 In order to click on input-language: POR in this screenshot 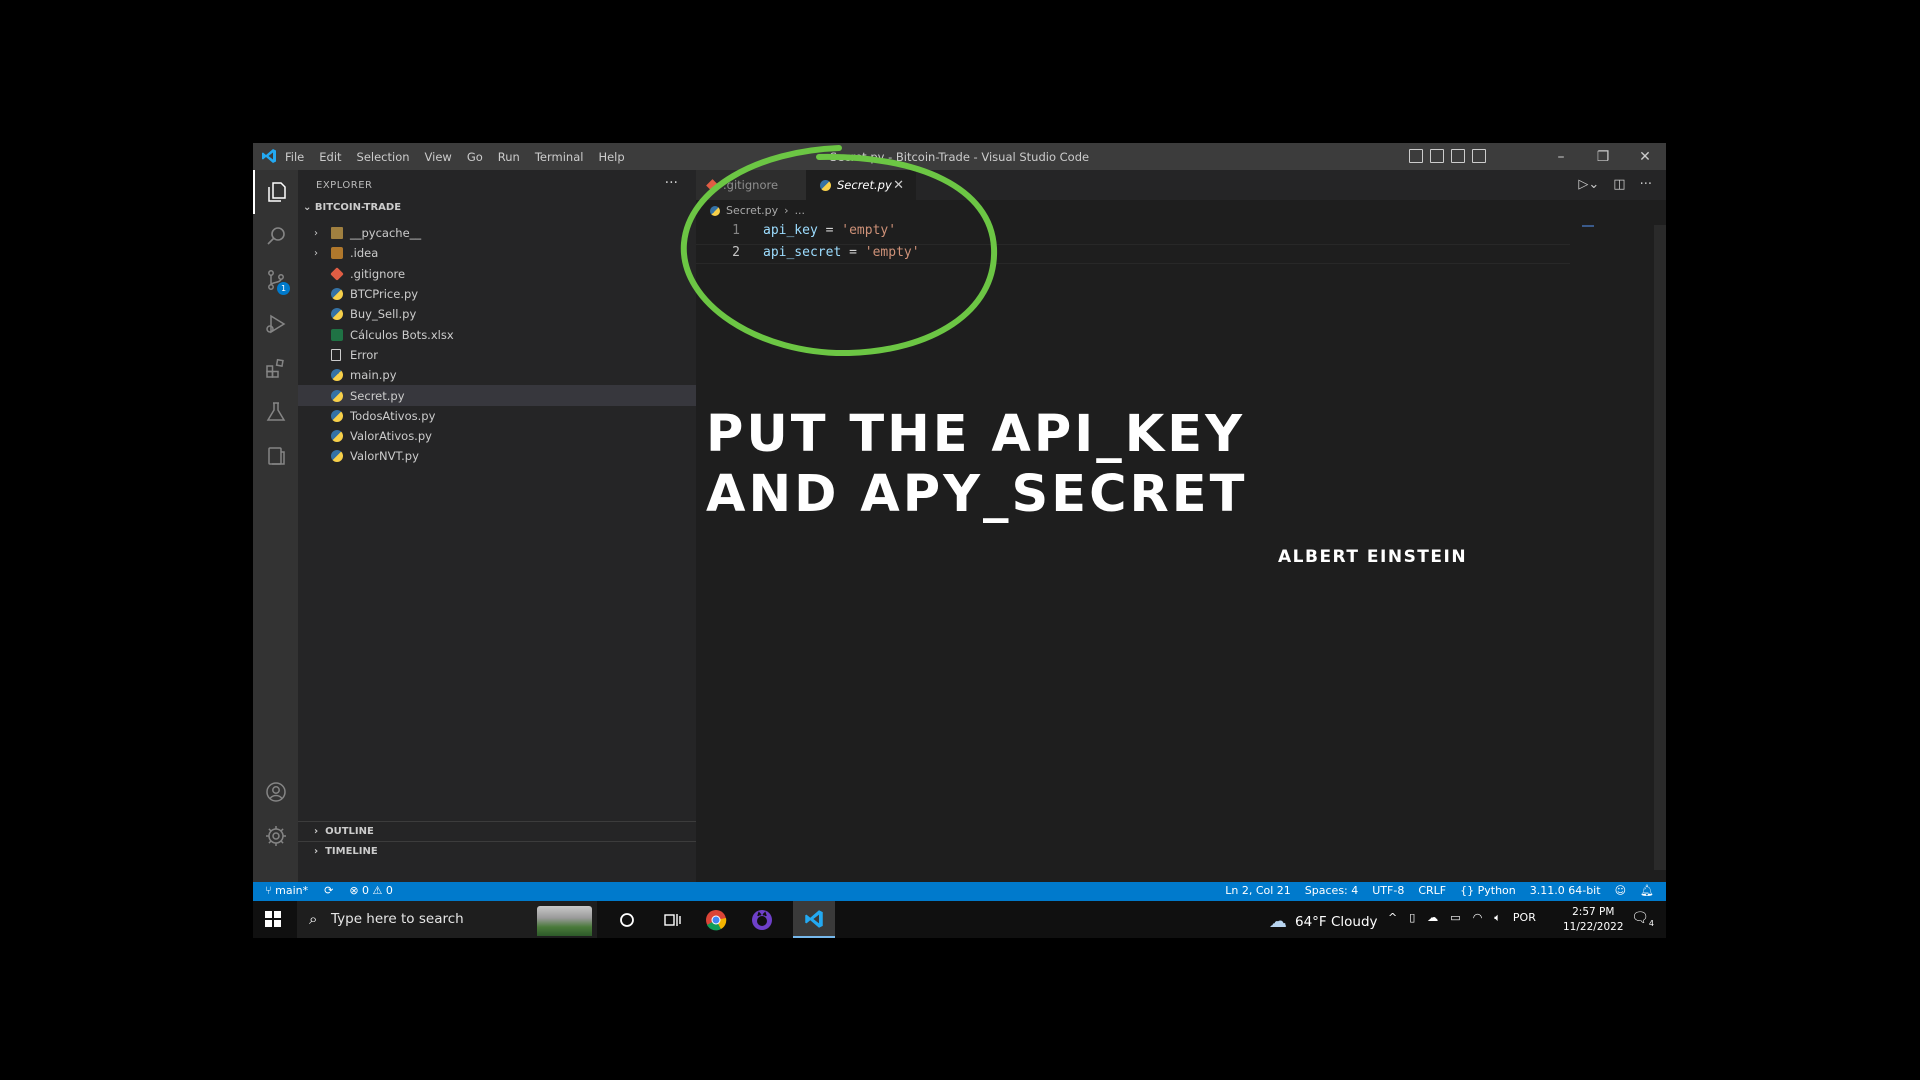, I will do `click(1524, 918)`.